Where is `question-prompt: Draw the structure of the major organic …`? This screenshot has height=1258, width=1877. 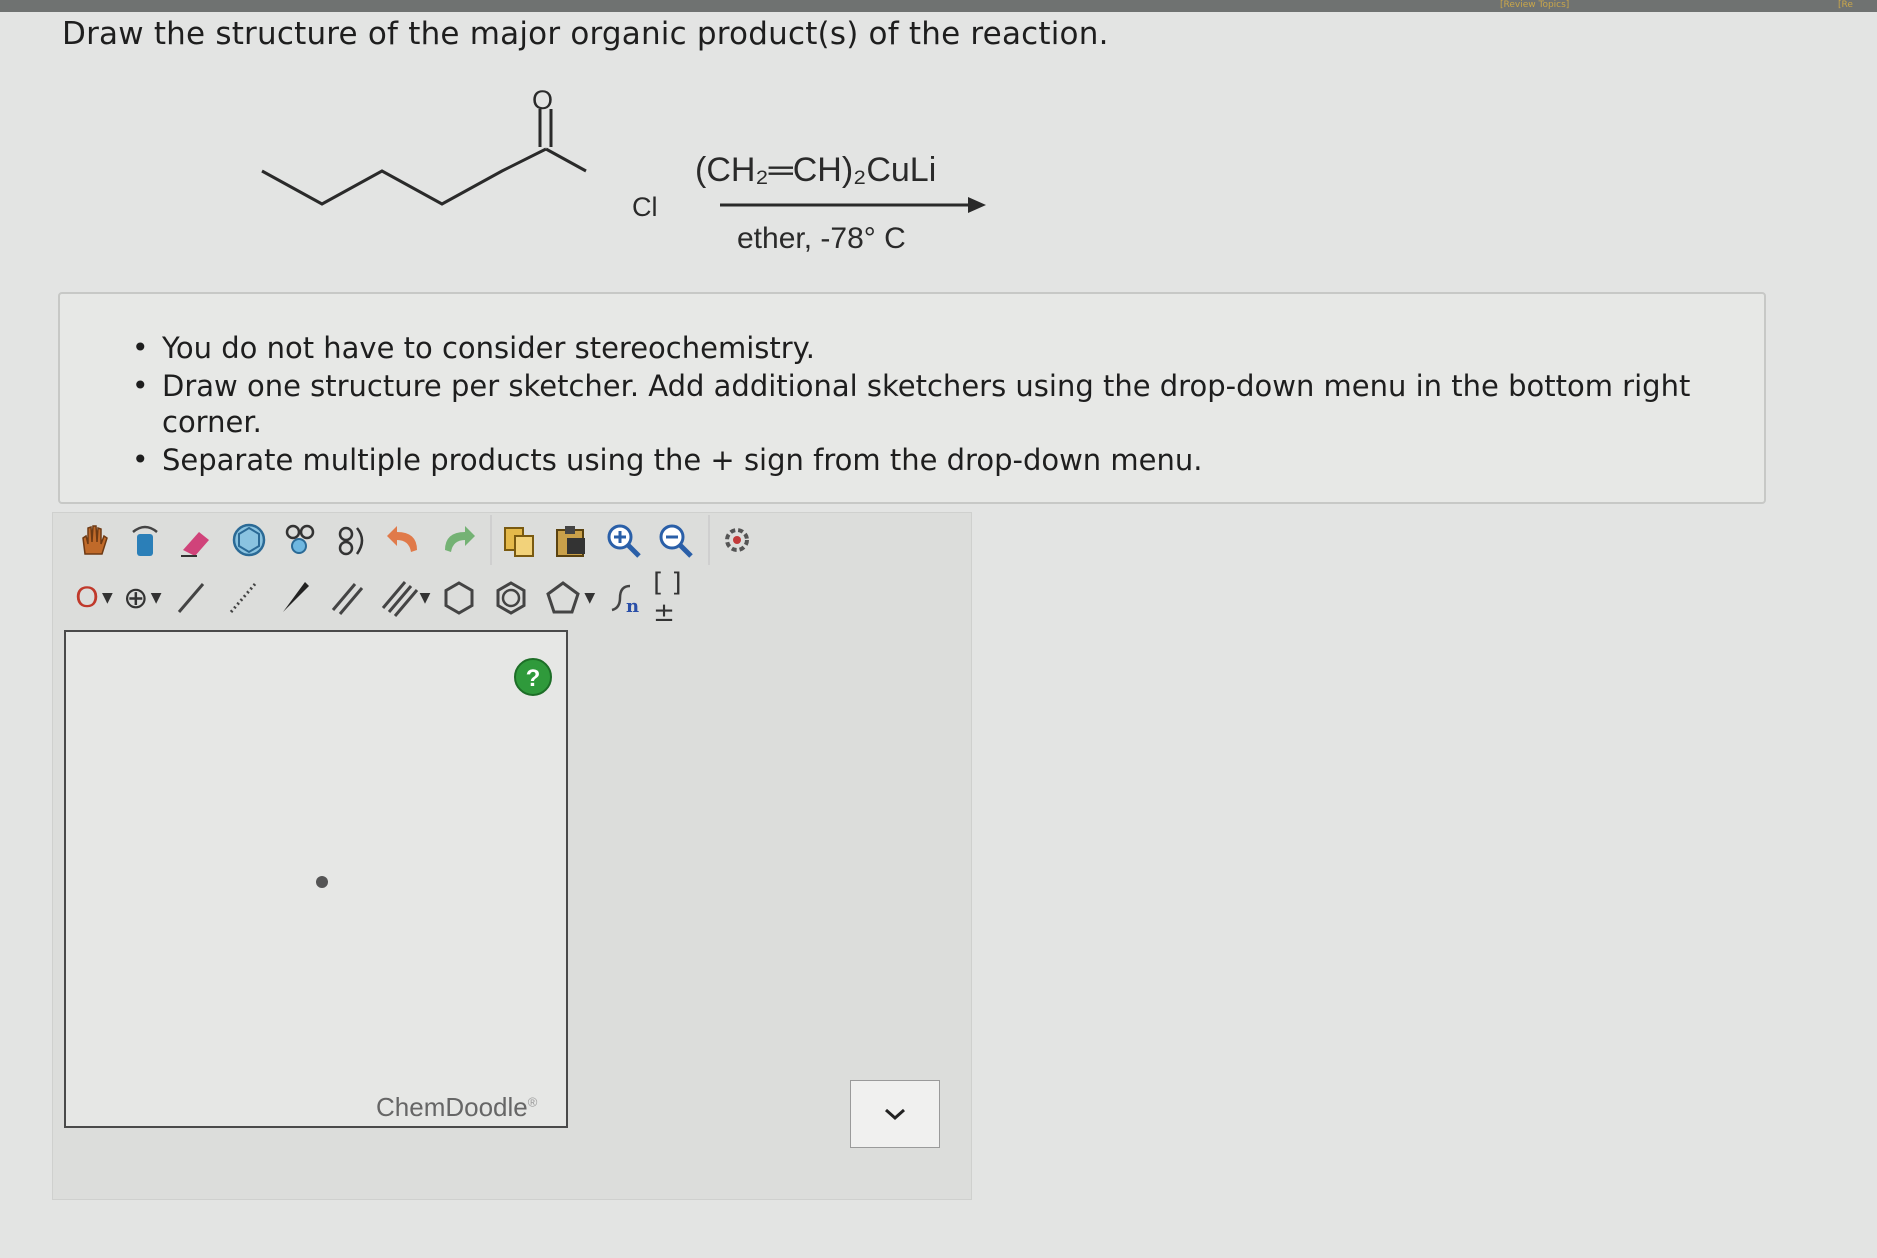
question-prompt: Draw the structure of the major organic … is located at coordinates (585, 34).